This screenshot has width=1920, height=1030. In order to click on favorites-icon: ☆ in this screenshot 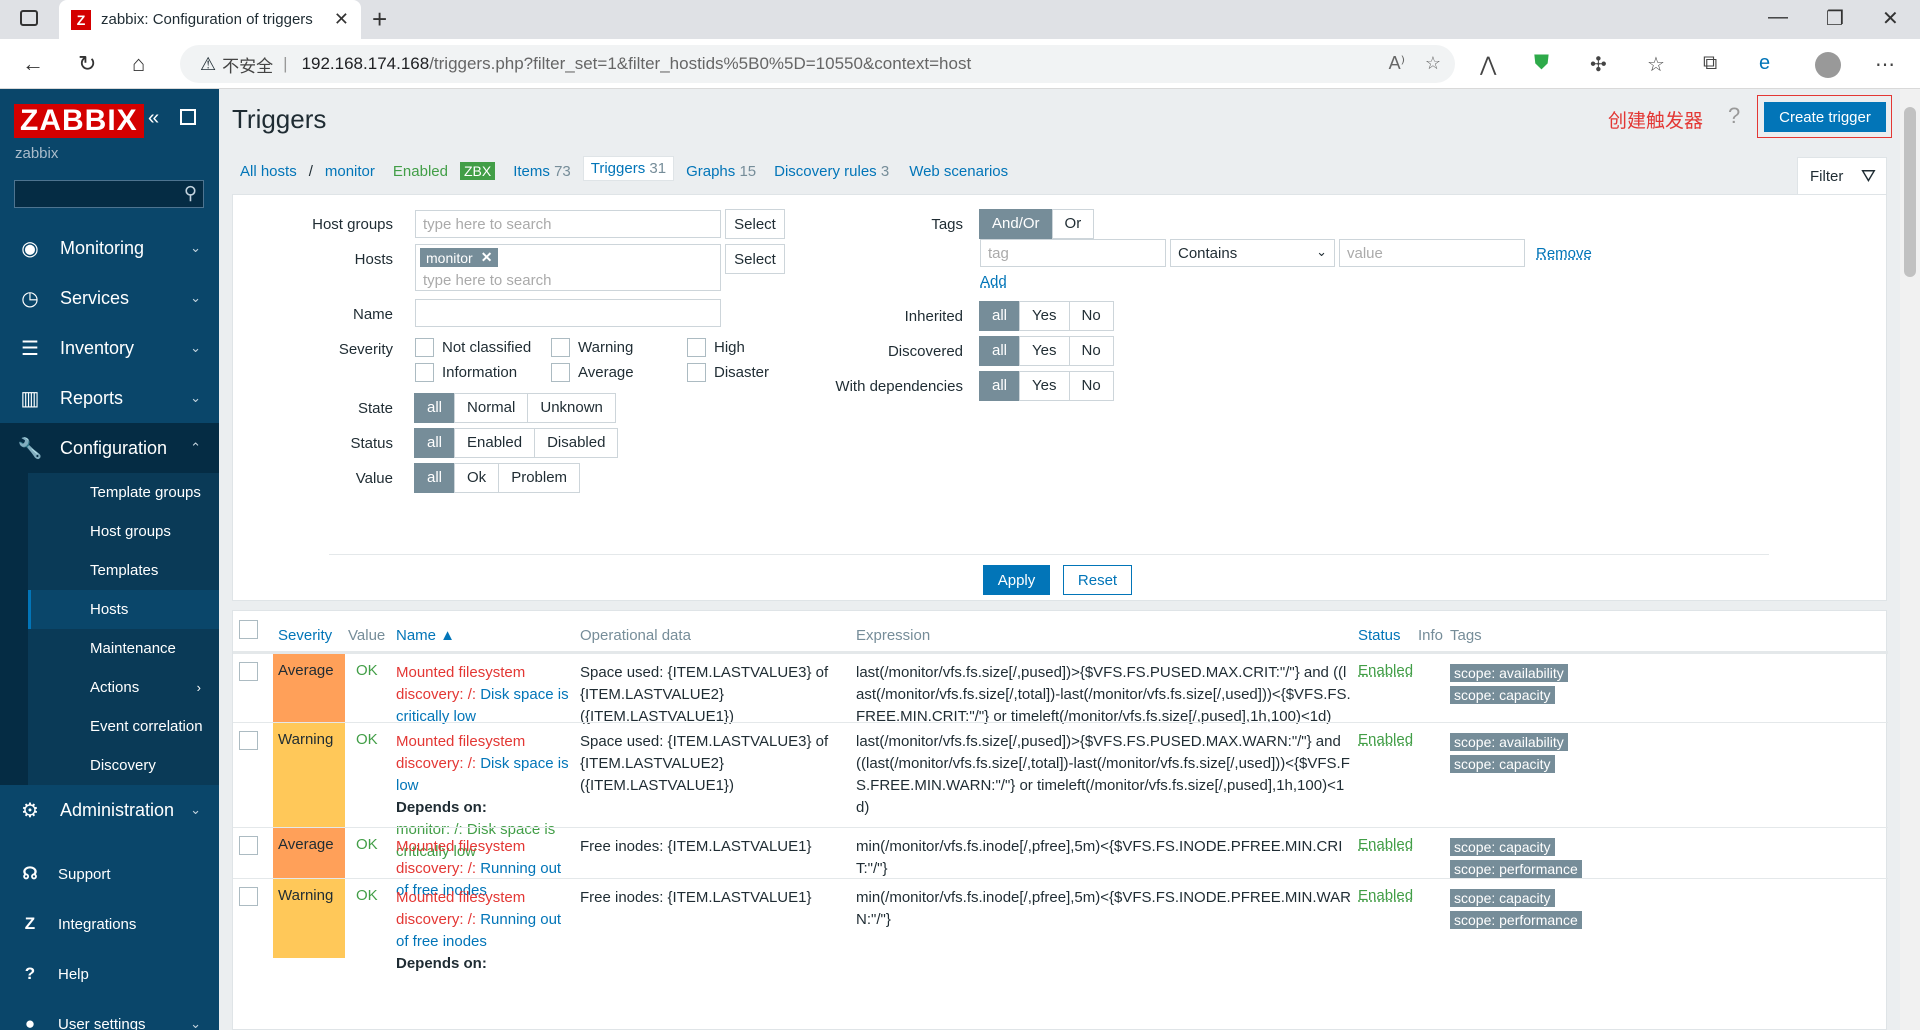, I will do `click(1656, 64)`.